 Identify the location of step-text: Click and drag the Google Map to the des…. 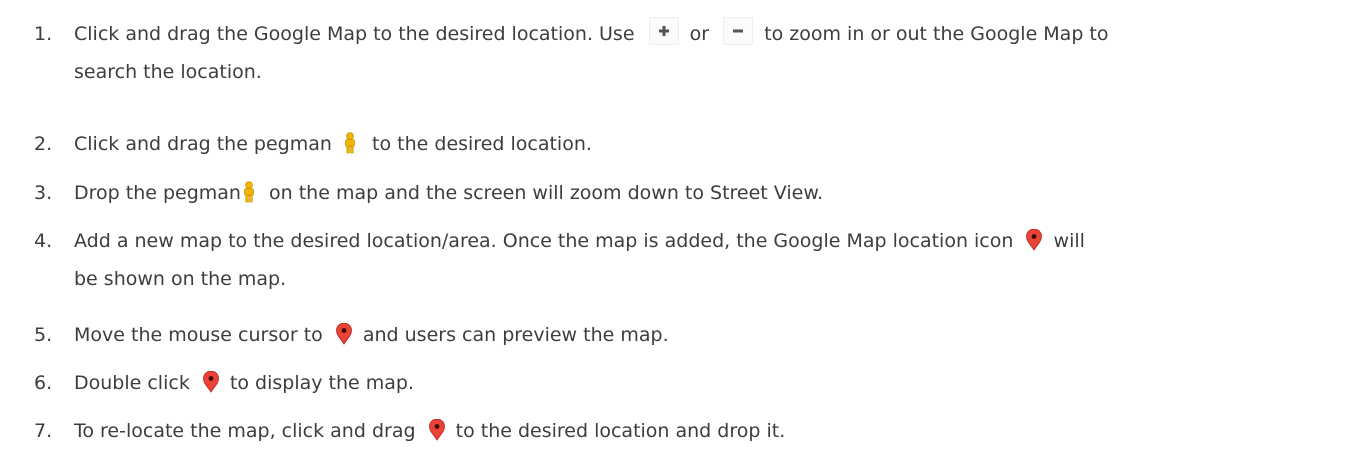
(591, 34).